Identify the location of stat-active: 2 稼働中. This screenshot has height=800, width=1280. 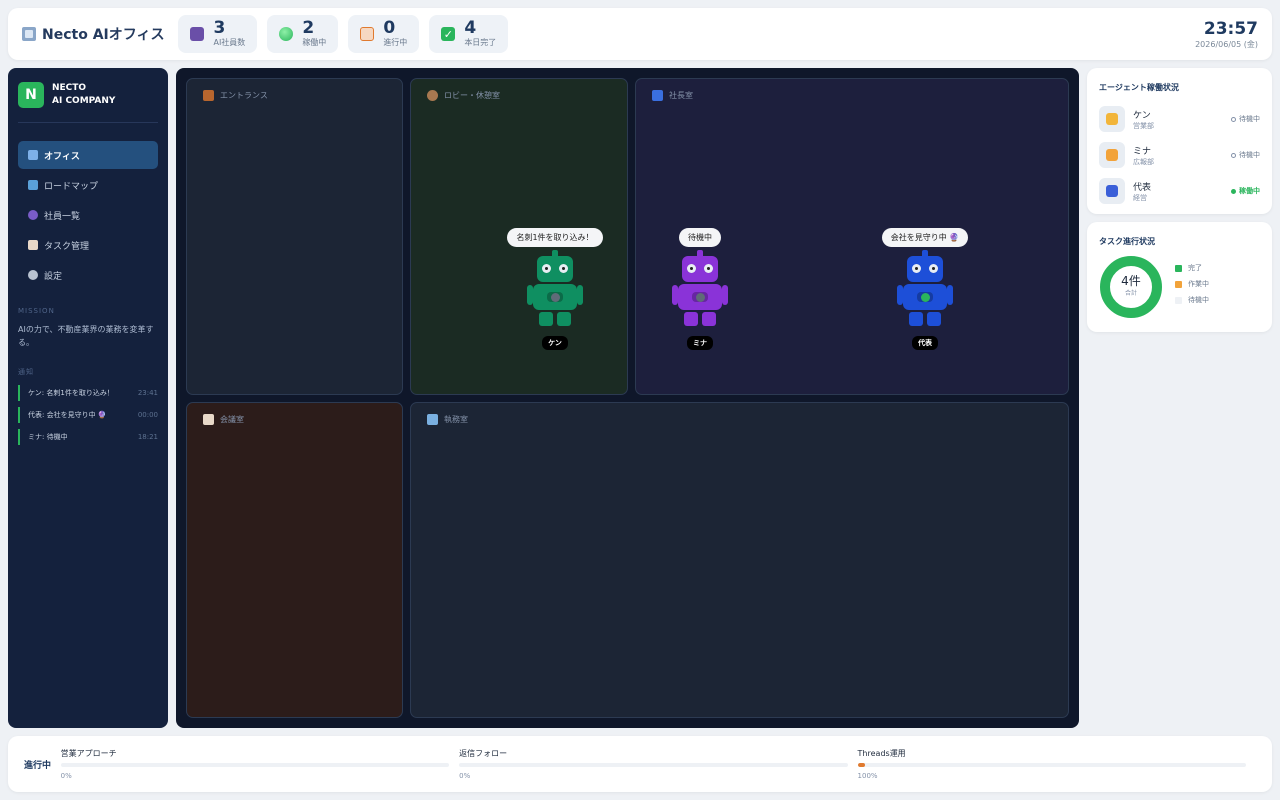
(303, 34).